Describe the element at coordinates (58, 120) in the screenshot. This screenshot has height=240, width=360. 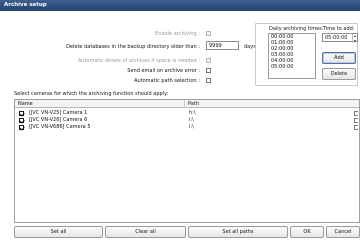
I see `camera-name: [JVC VN-V26] Camera 6` at that location.